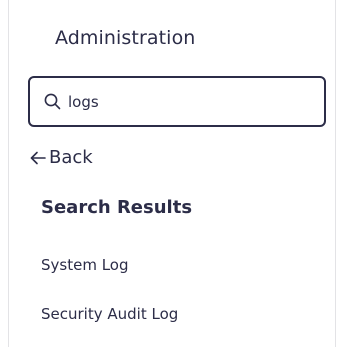  Describe the element at coordinates (8, 173) in the screenshot. I see `panel-left-divider` at that location.